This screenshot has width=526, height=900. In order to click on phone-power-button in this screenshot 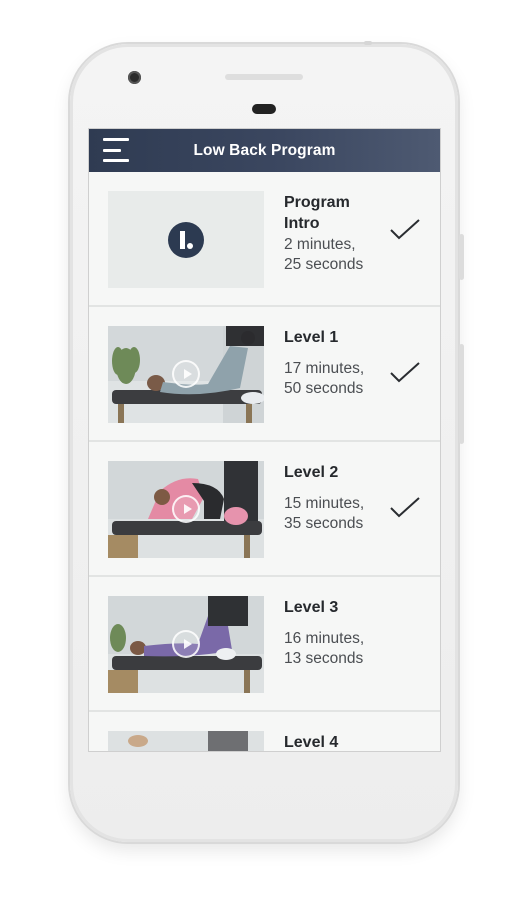, I will do `click(461, 257)`.